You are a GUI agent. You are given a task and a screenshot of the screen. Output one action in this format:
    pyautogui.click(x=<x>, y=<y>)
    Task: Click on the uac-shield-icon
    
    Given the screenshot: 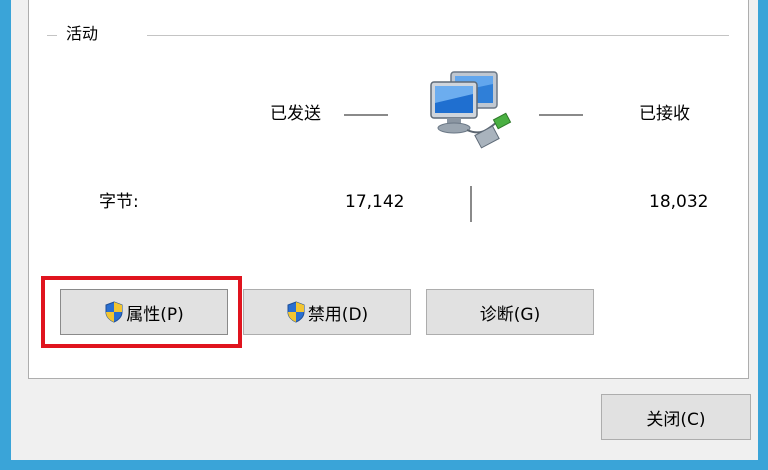 What is the action you would take?
    pyautogui.click(x=296, y=312)
    